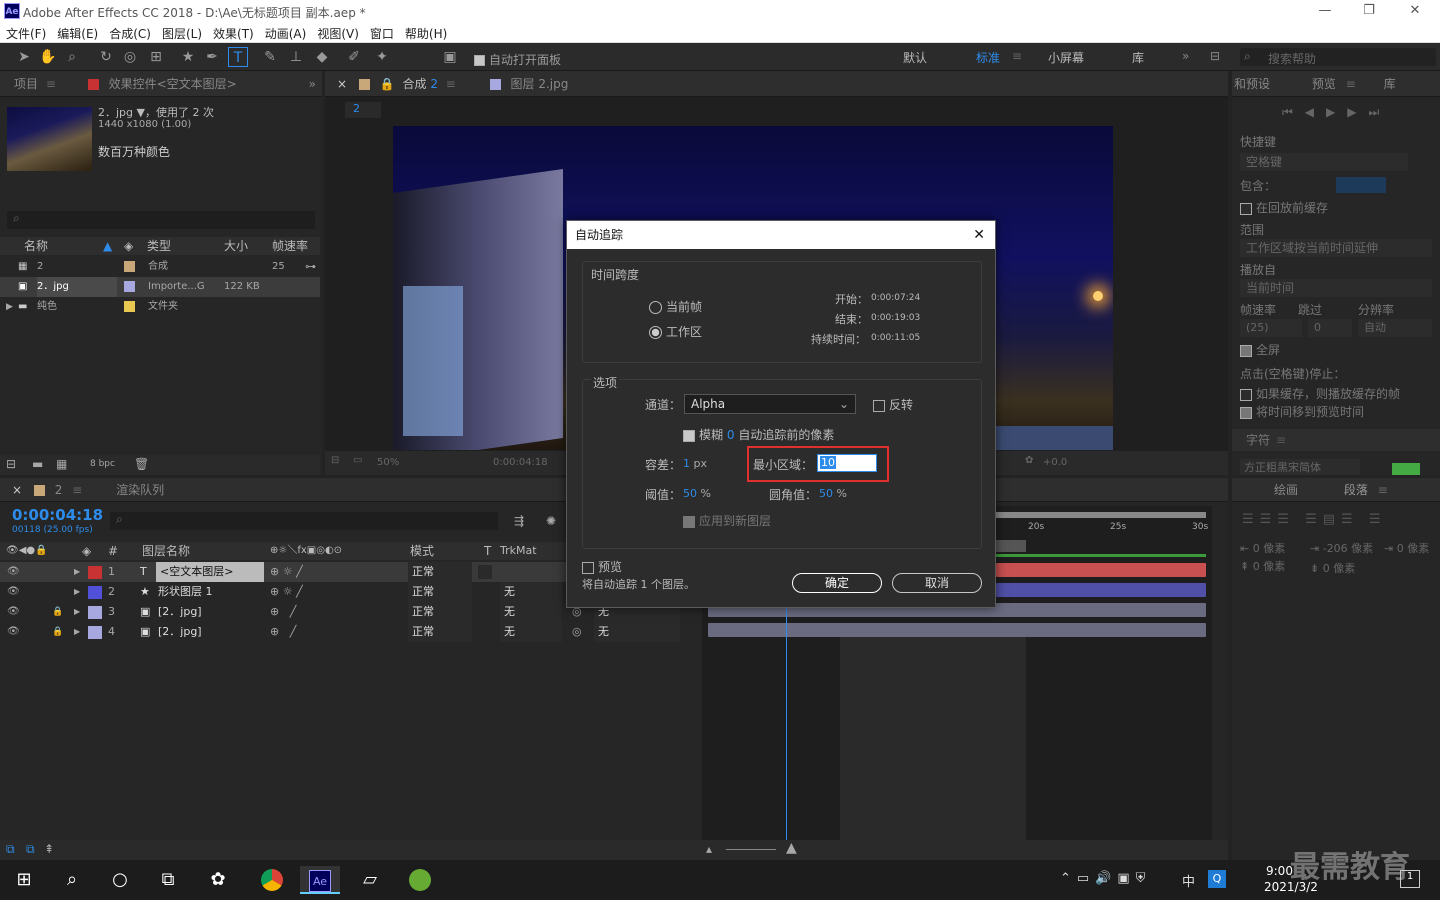 This screenshot has width=1440, height=900. Describe the element at coordinates (1055, 462) in the screenshot. I see `exposure-value: +0.0` at that location.